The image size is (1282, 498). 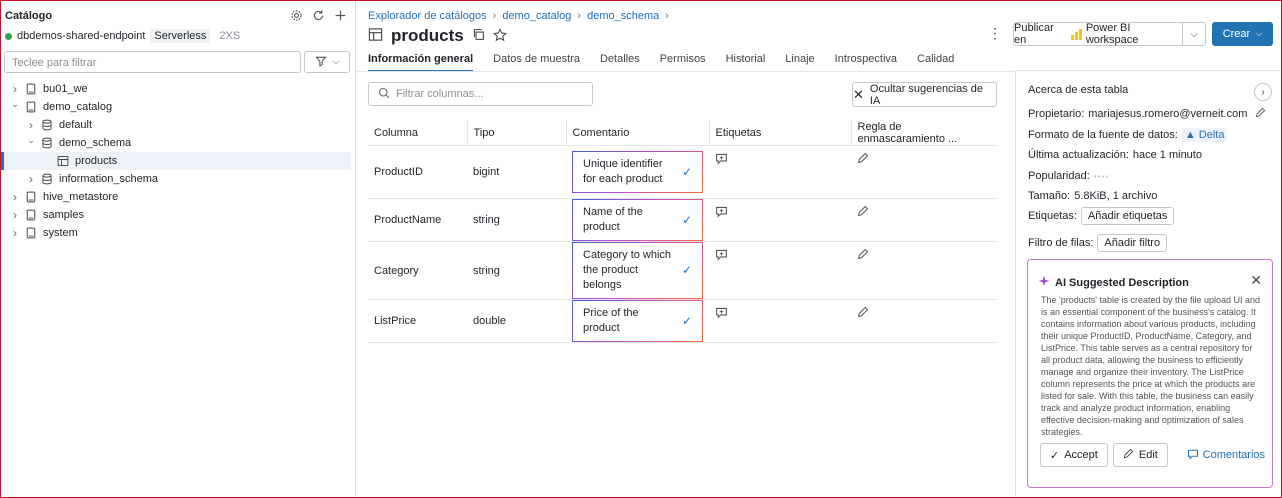 What do you see at coordinates (375, 36) in the screenshot?
I see `table-icon` at bounding box center [375, 36].